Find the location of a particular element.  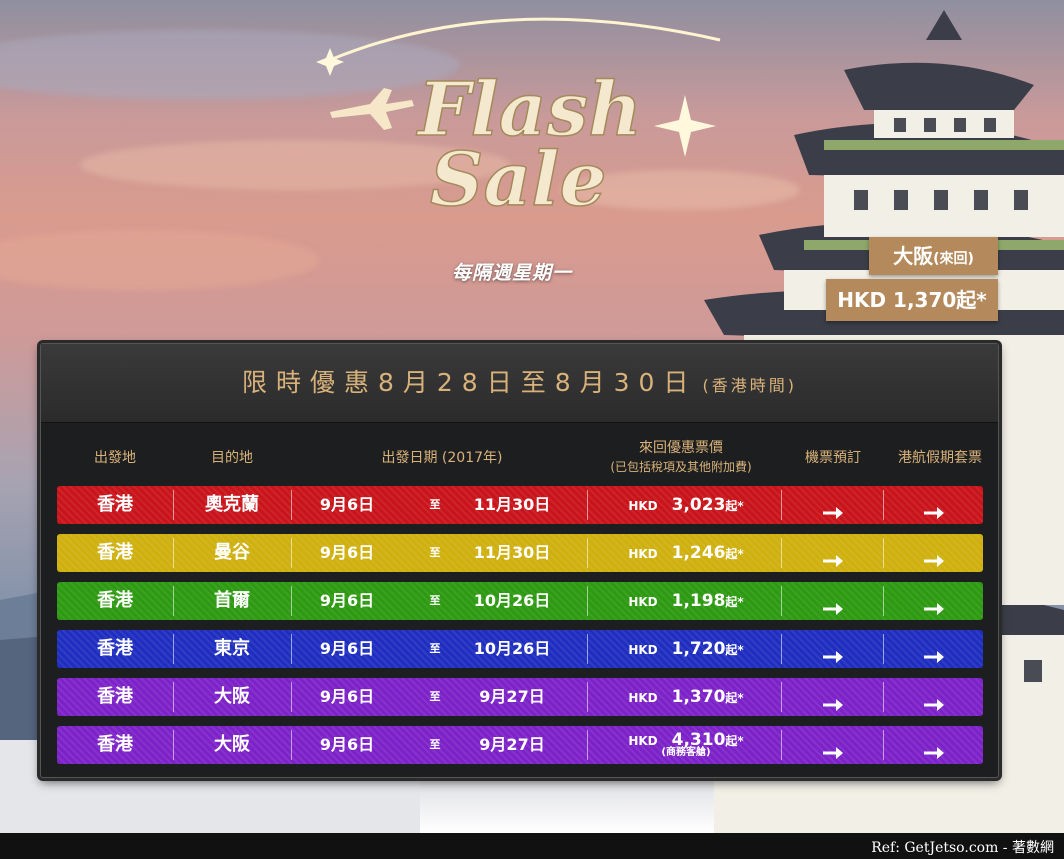

promo-price-badge: HKD 1,370起* is located at coordinates (912, 300).